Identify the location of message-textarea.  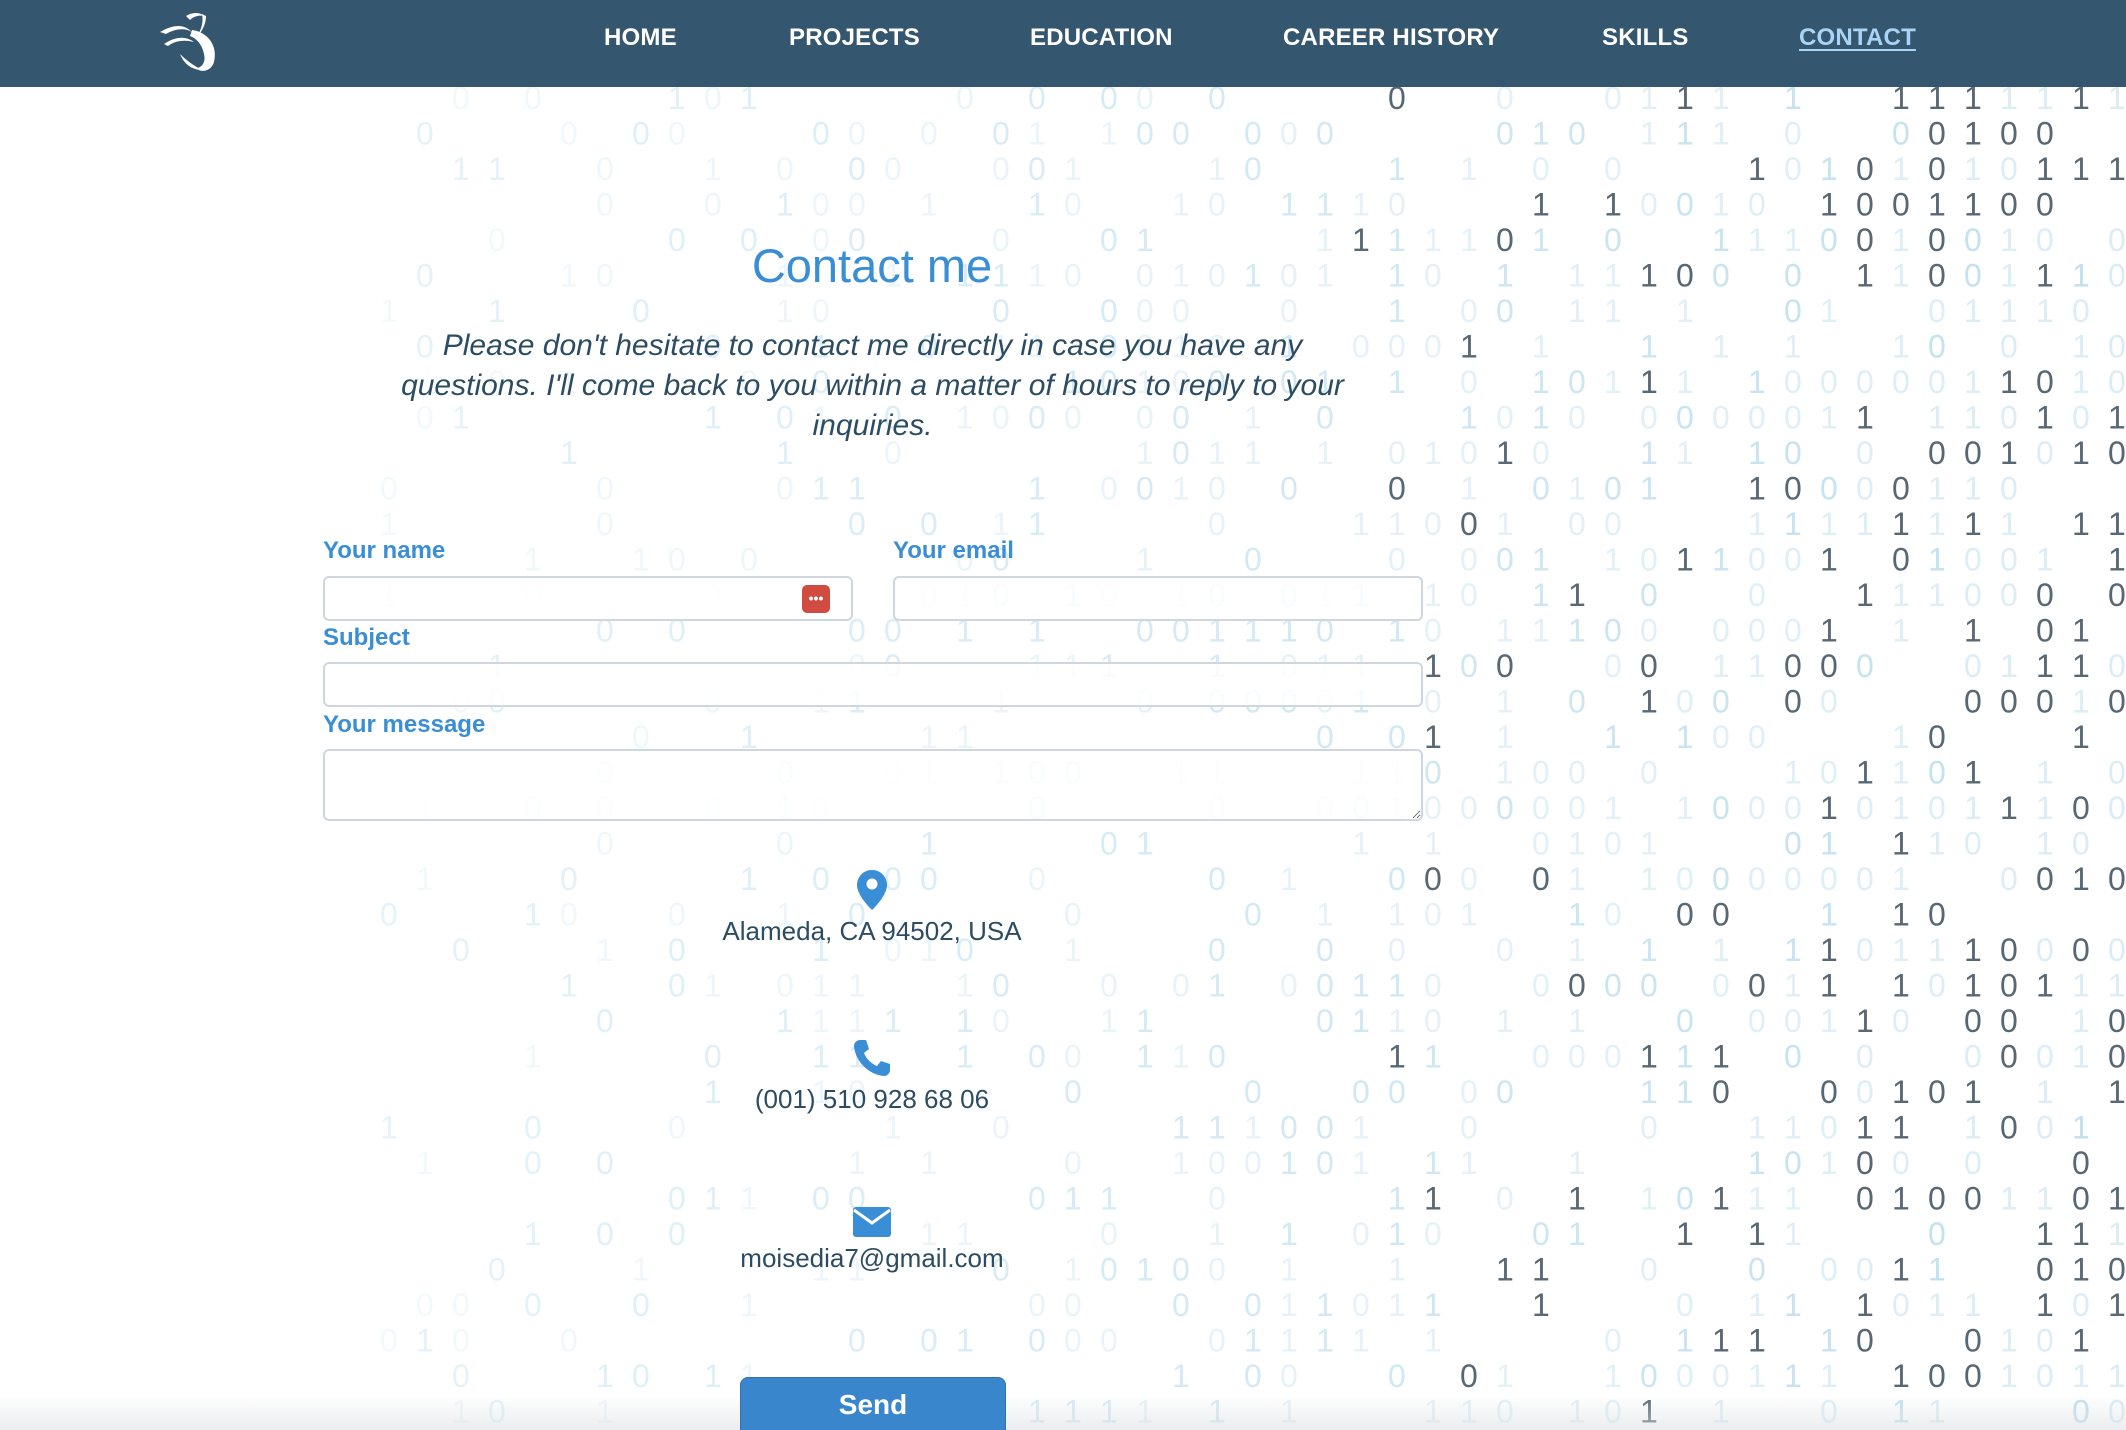
(873, 785).